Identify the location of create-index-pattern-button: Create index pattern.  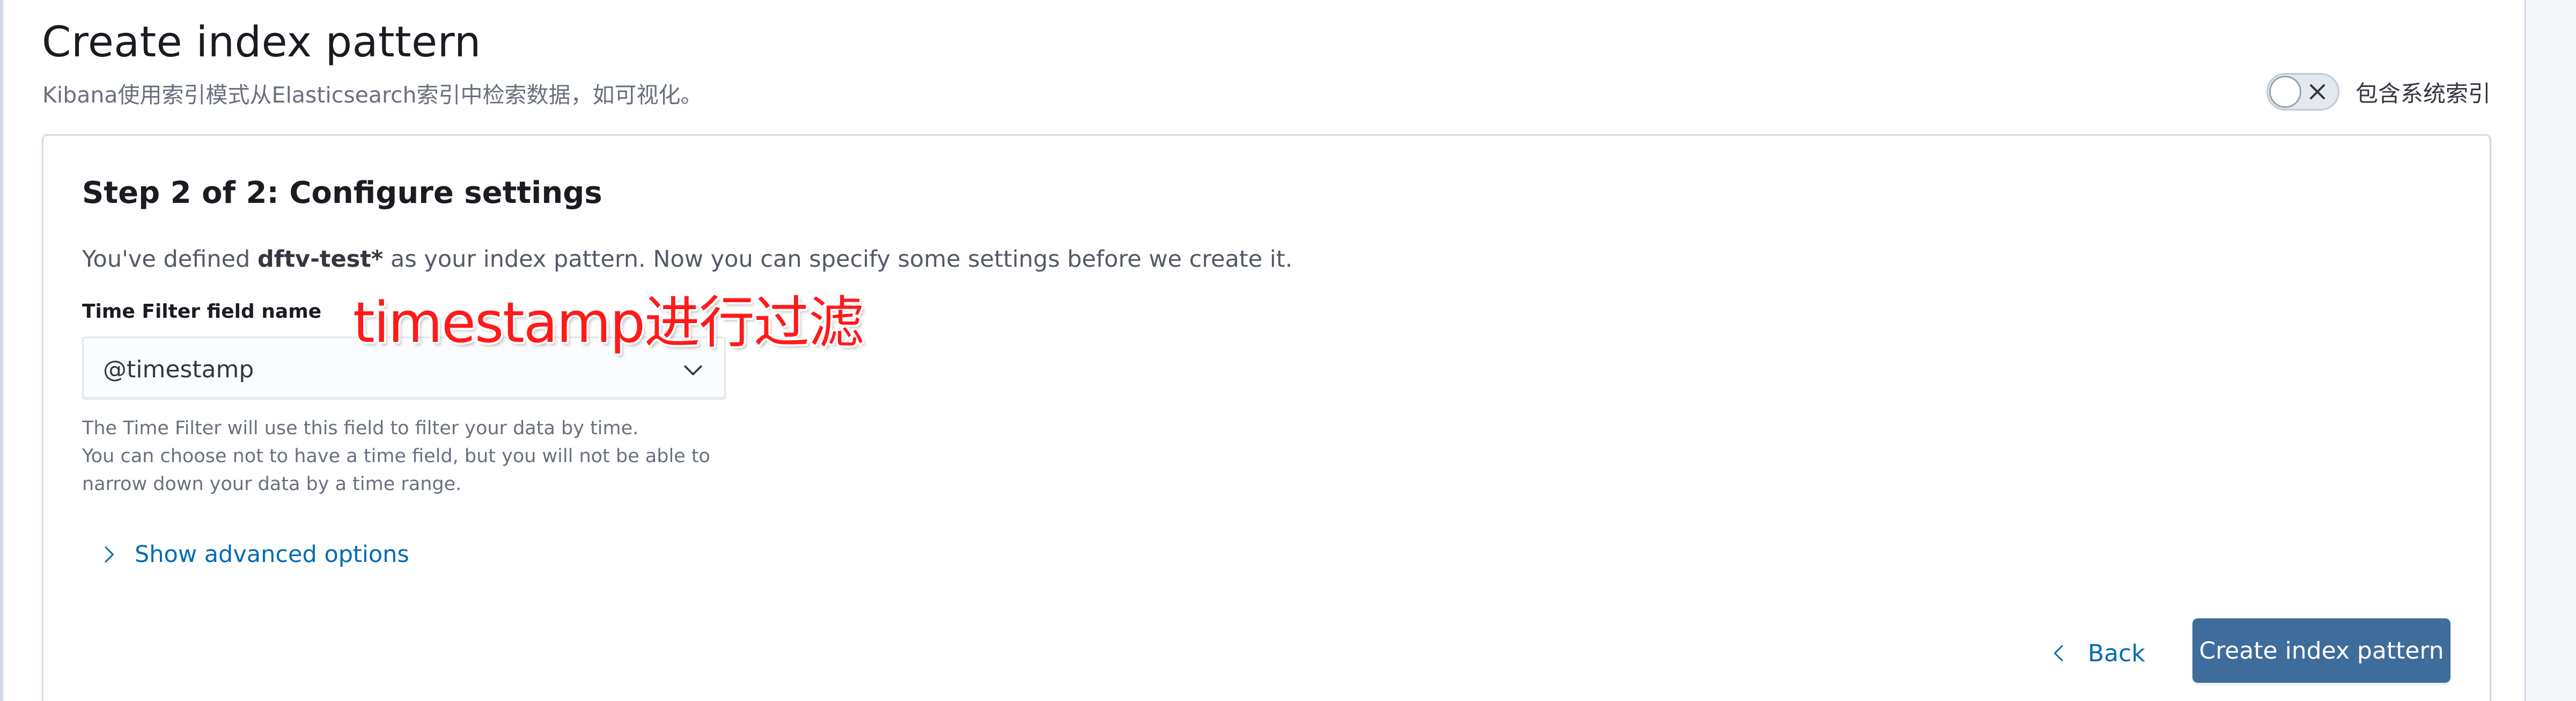
(2321, 650).